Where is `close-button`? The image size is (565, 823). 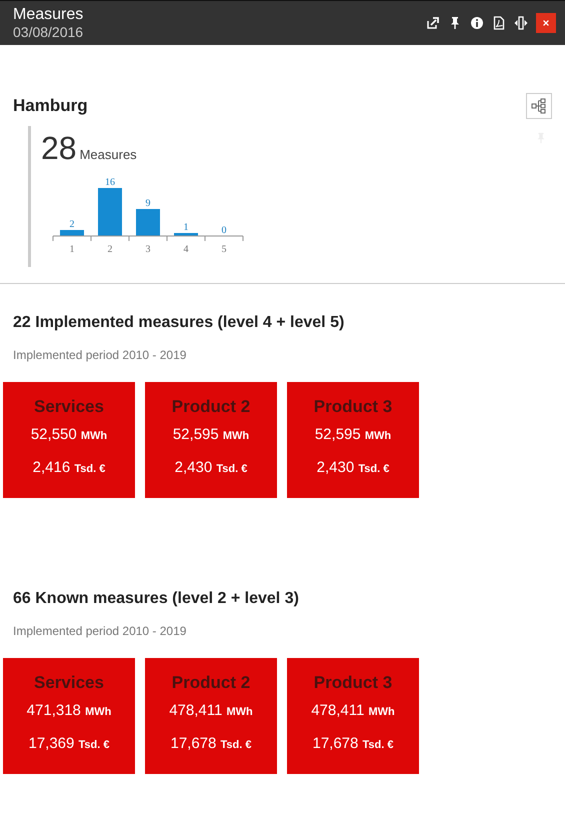 close-button is located at coordinates (546, 23).